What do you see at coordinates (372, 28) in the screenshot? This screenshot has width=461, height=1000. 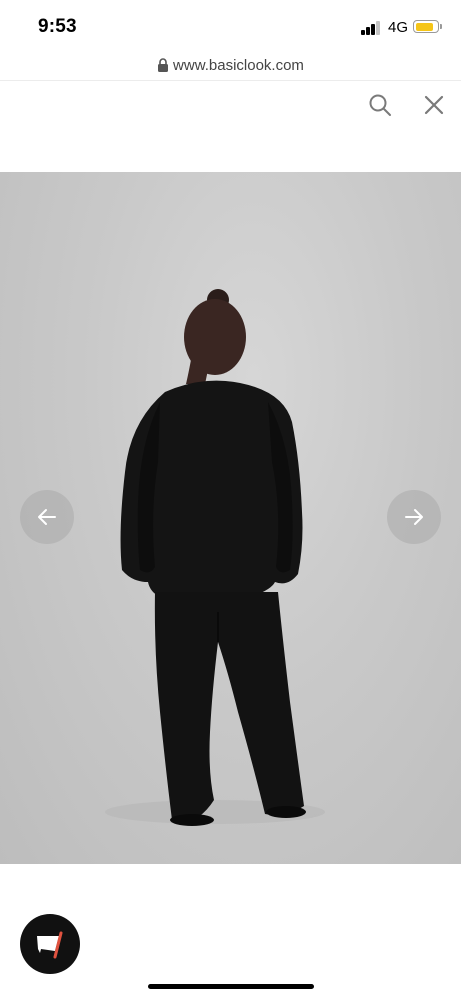 I see `signal-icon` at bounding box center [372, 28].